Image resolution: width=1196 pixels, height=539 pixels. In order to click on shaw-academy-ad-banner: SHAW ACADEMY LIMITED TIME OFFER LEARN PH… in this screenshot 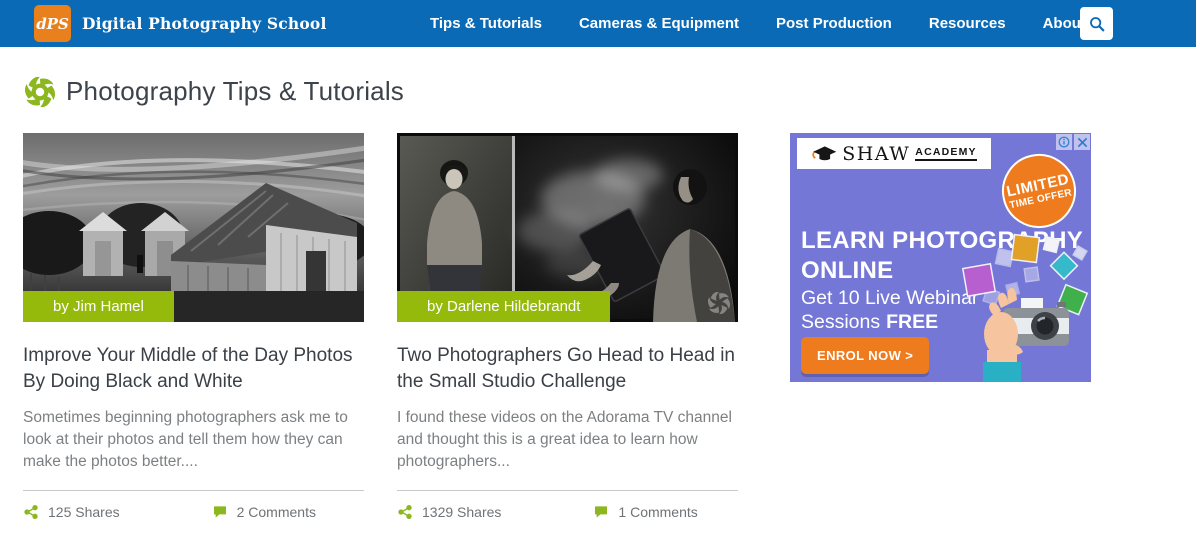, I will do `click(940, 257)`.